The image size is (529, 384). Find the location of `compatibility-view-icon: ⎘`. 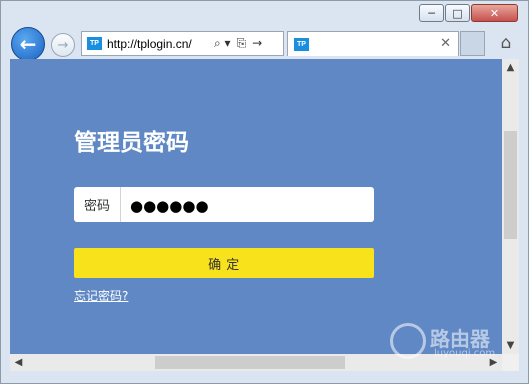

compatibility-view-icon: ⎘ is located at coordinates (242, 43).